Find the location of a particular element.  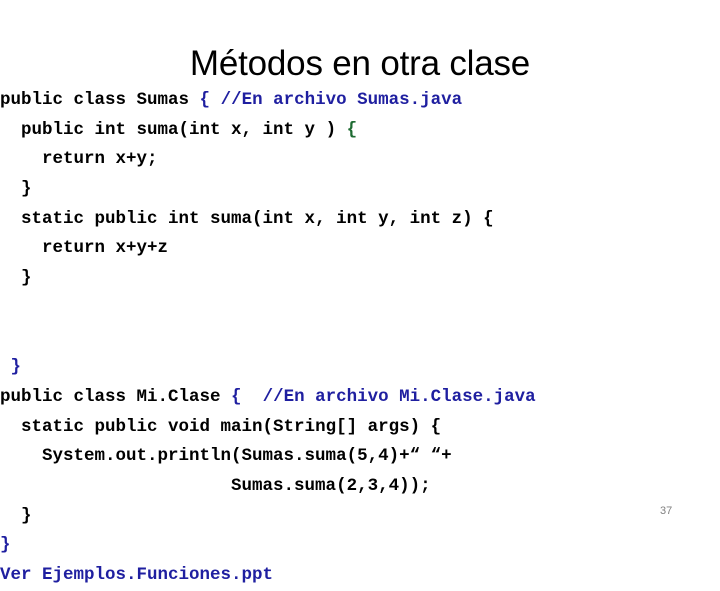

code-line: static public void main(String[] args) { is located at coordinates (360, 428).